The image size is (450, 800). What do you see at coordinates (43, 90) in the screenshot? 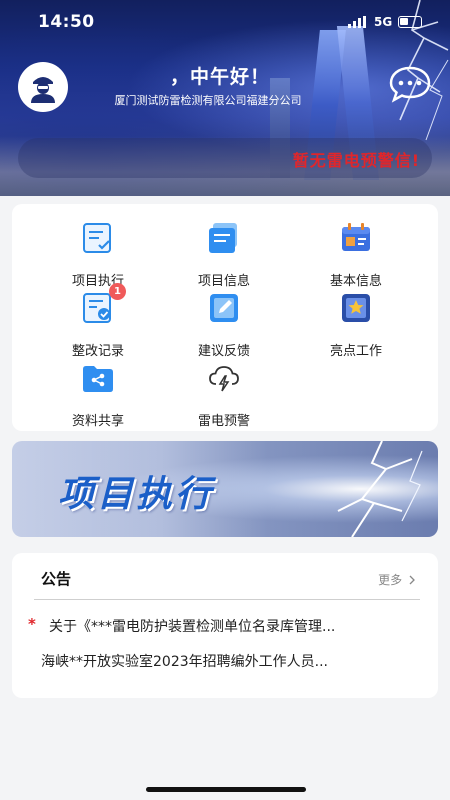
I see `user-avatar-icon` at bounding box center [43, 90].